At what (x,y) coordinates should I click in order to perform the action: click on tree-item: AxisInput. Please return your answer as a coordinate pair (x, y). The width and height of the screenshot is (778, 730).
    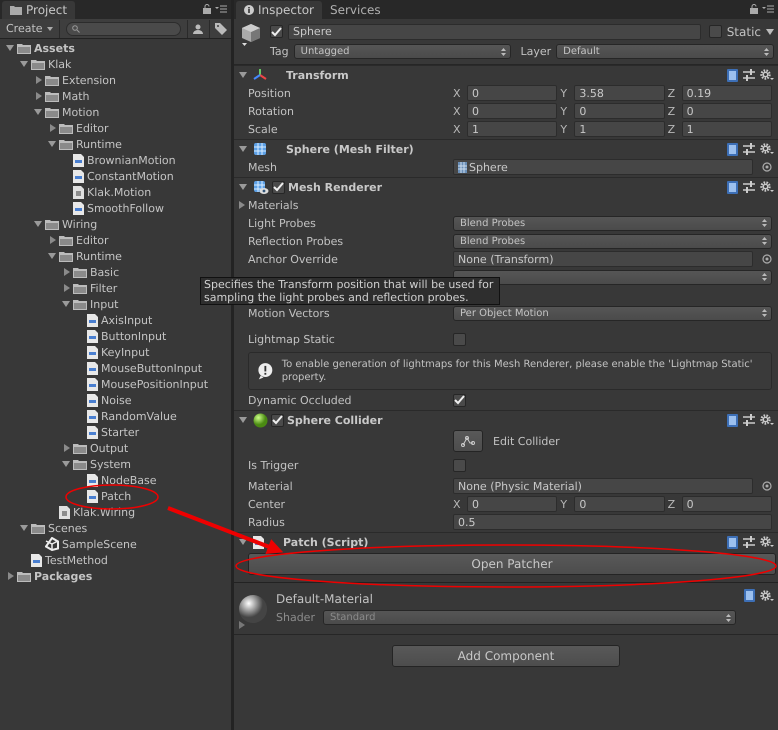
    Looking at the image, I should click on (126, 320).